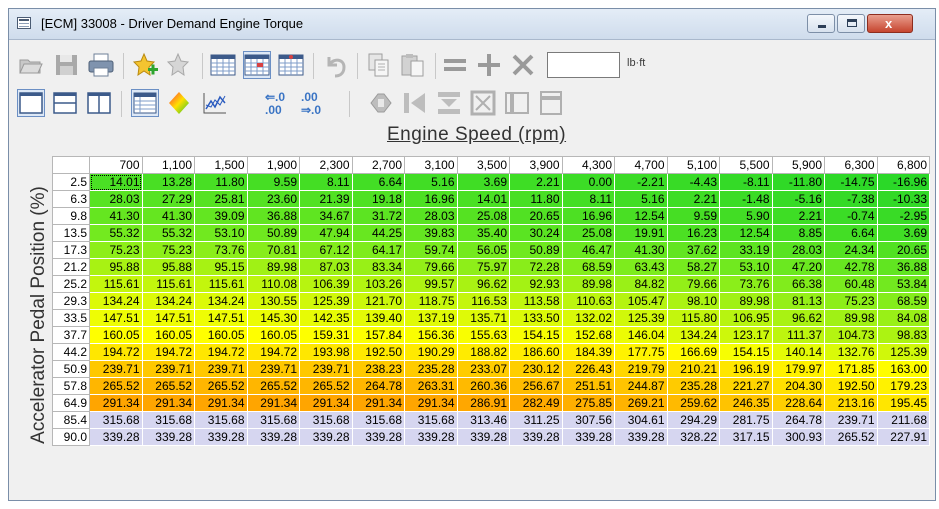 This screenshot has width=939, height=509. What do you see at coordinates (326, 233) in the screenshot?
I see `table-cell: 47.94` at bounding box center [326, 233].